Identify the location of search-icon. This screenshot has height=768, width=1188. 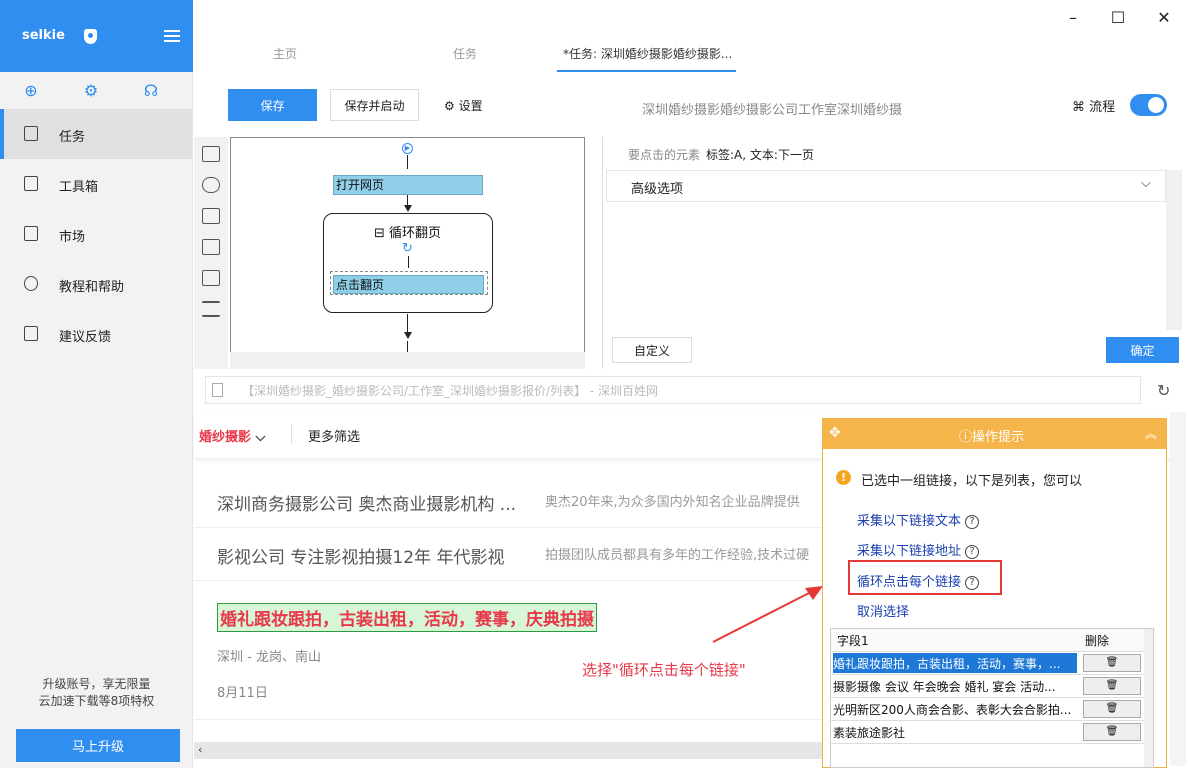
(211, 278).